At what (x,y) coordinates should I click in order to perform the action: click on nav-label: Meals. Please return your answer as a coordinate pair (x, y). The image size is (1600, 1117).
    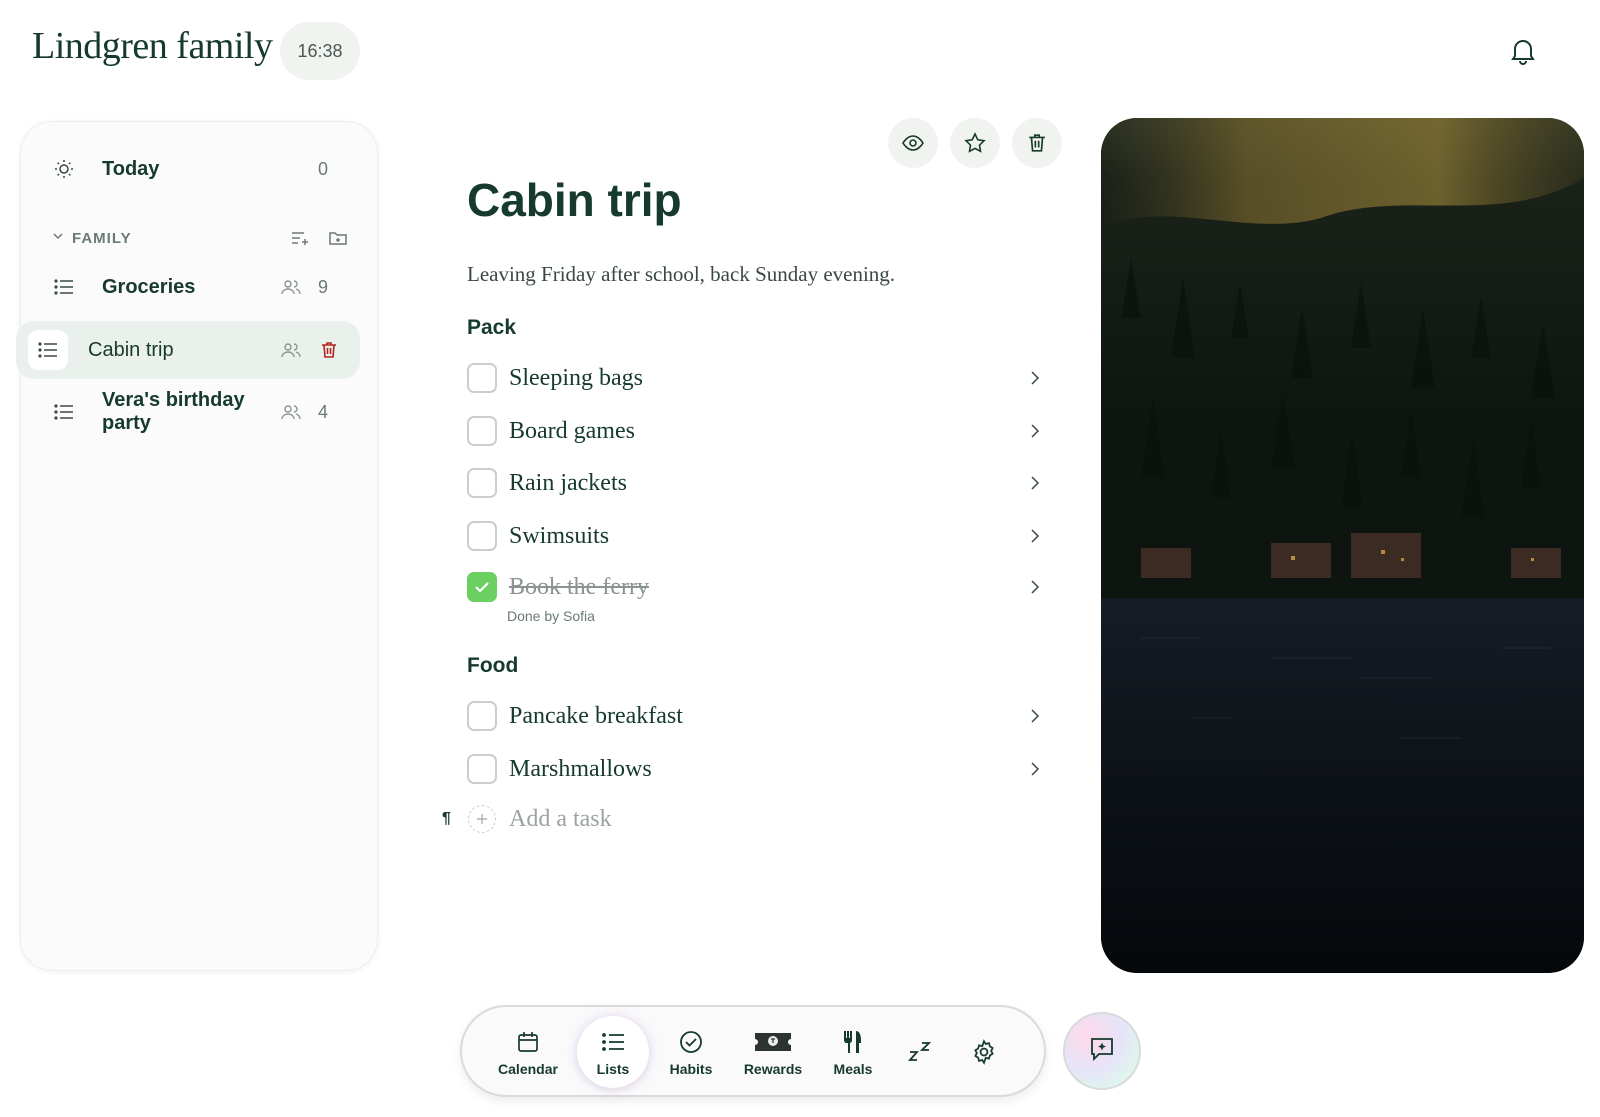
    Looking at the image, I should click on (853, 1069).